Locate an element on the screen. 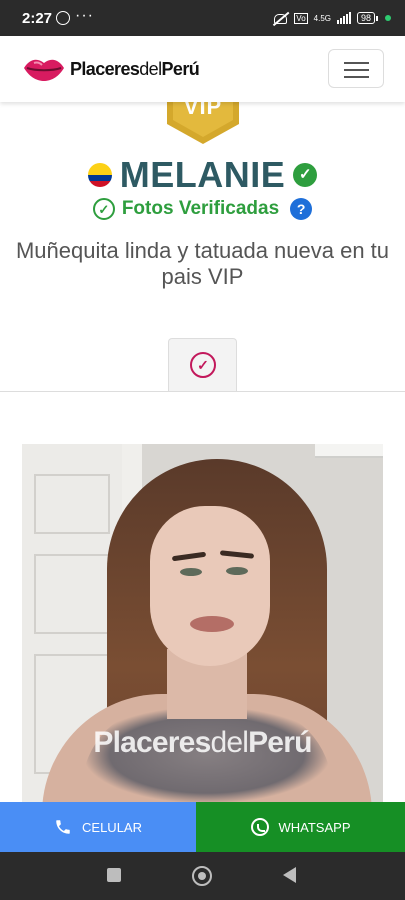 The image size is (405, 900). whatsapp-label: WHATSAPP is located at coordinates (314, 827).